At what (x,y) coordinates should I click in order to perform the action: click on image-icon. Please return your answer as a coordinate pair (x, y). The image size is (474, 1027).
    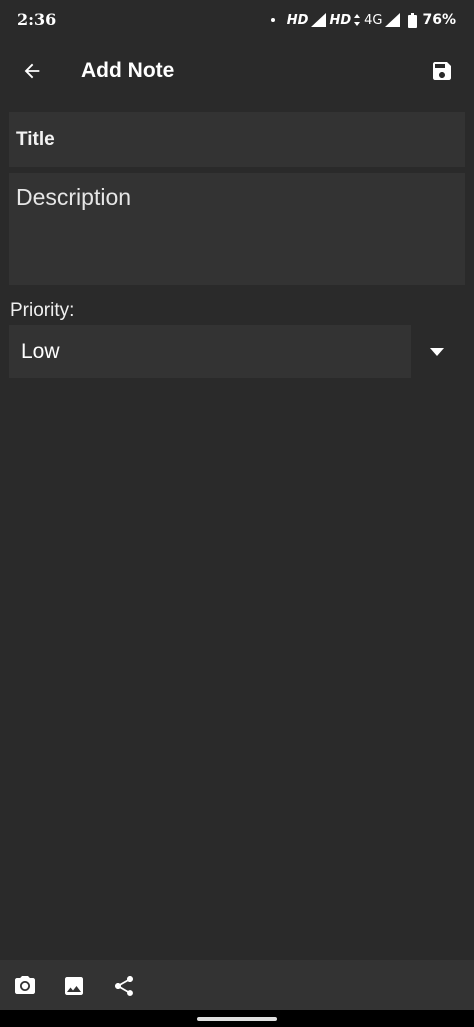
    Looking at the image, I should click on (74, 986).